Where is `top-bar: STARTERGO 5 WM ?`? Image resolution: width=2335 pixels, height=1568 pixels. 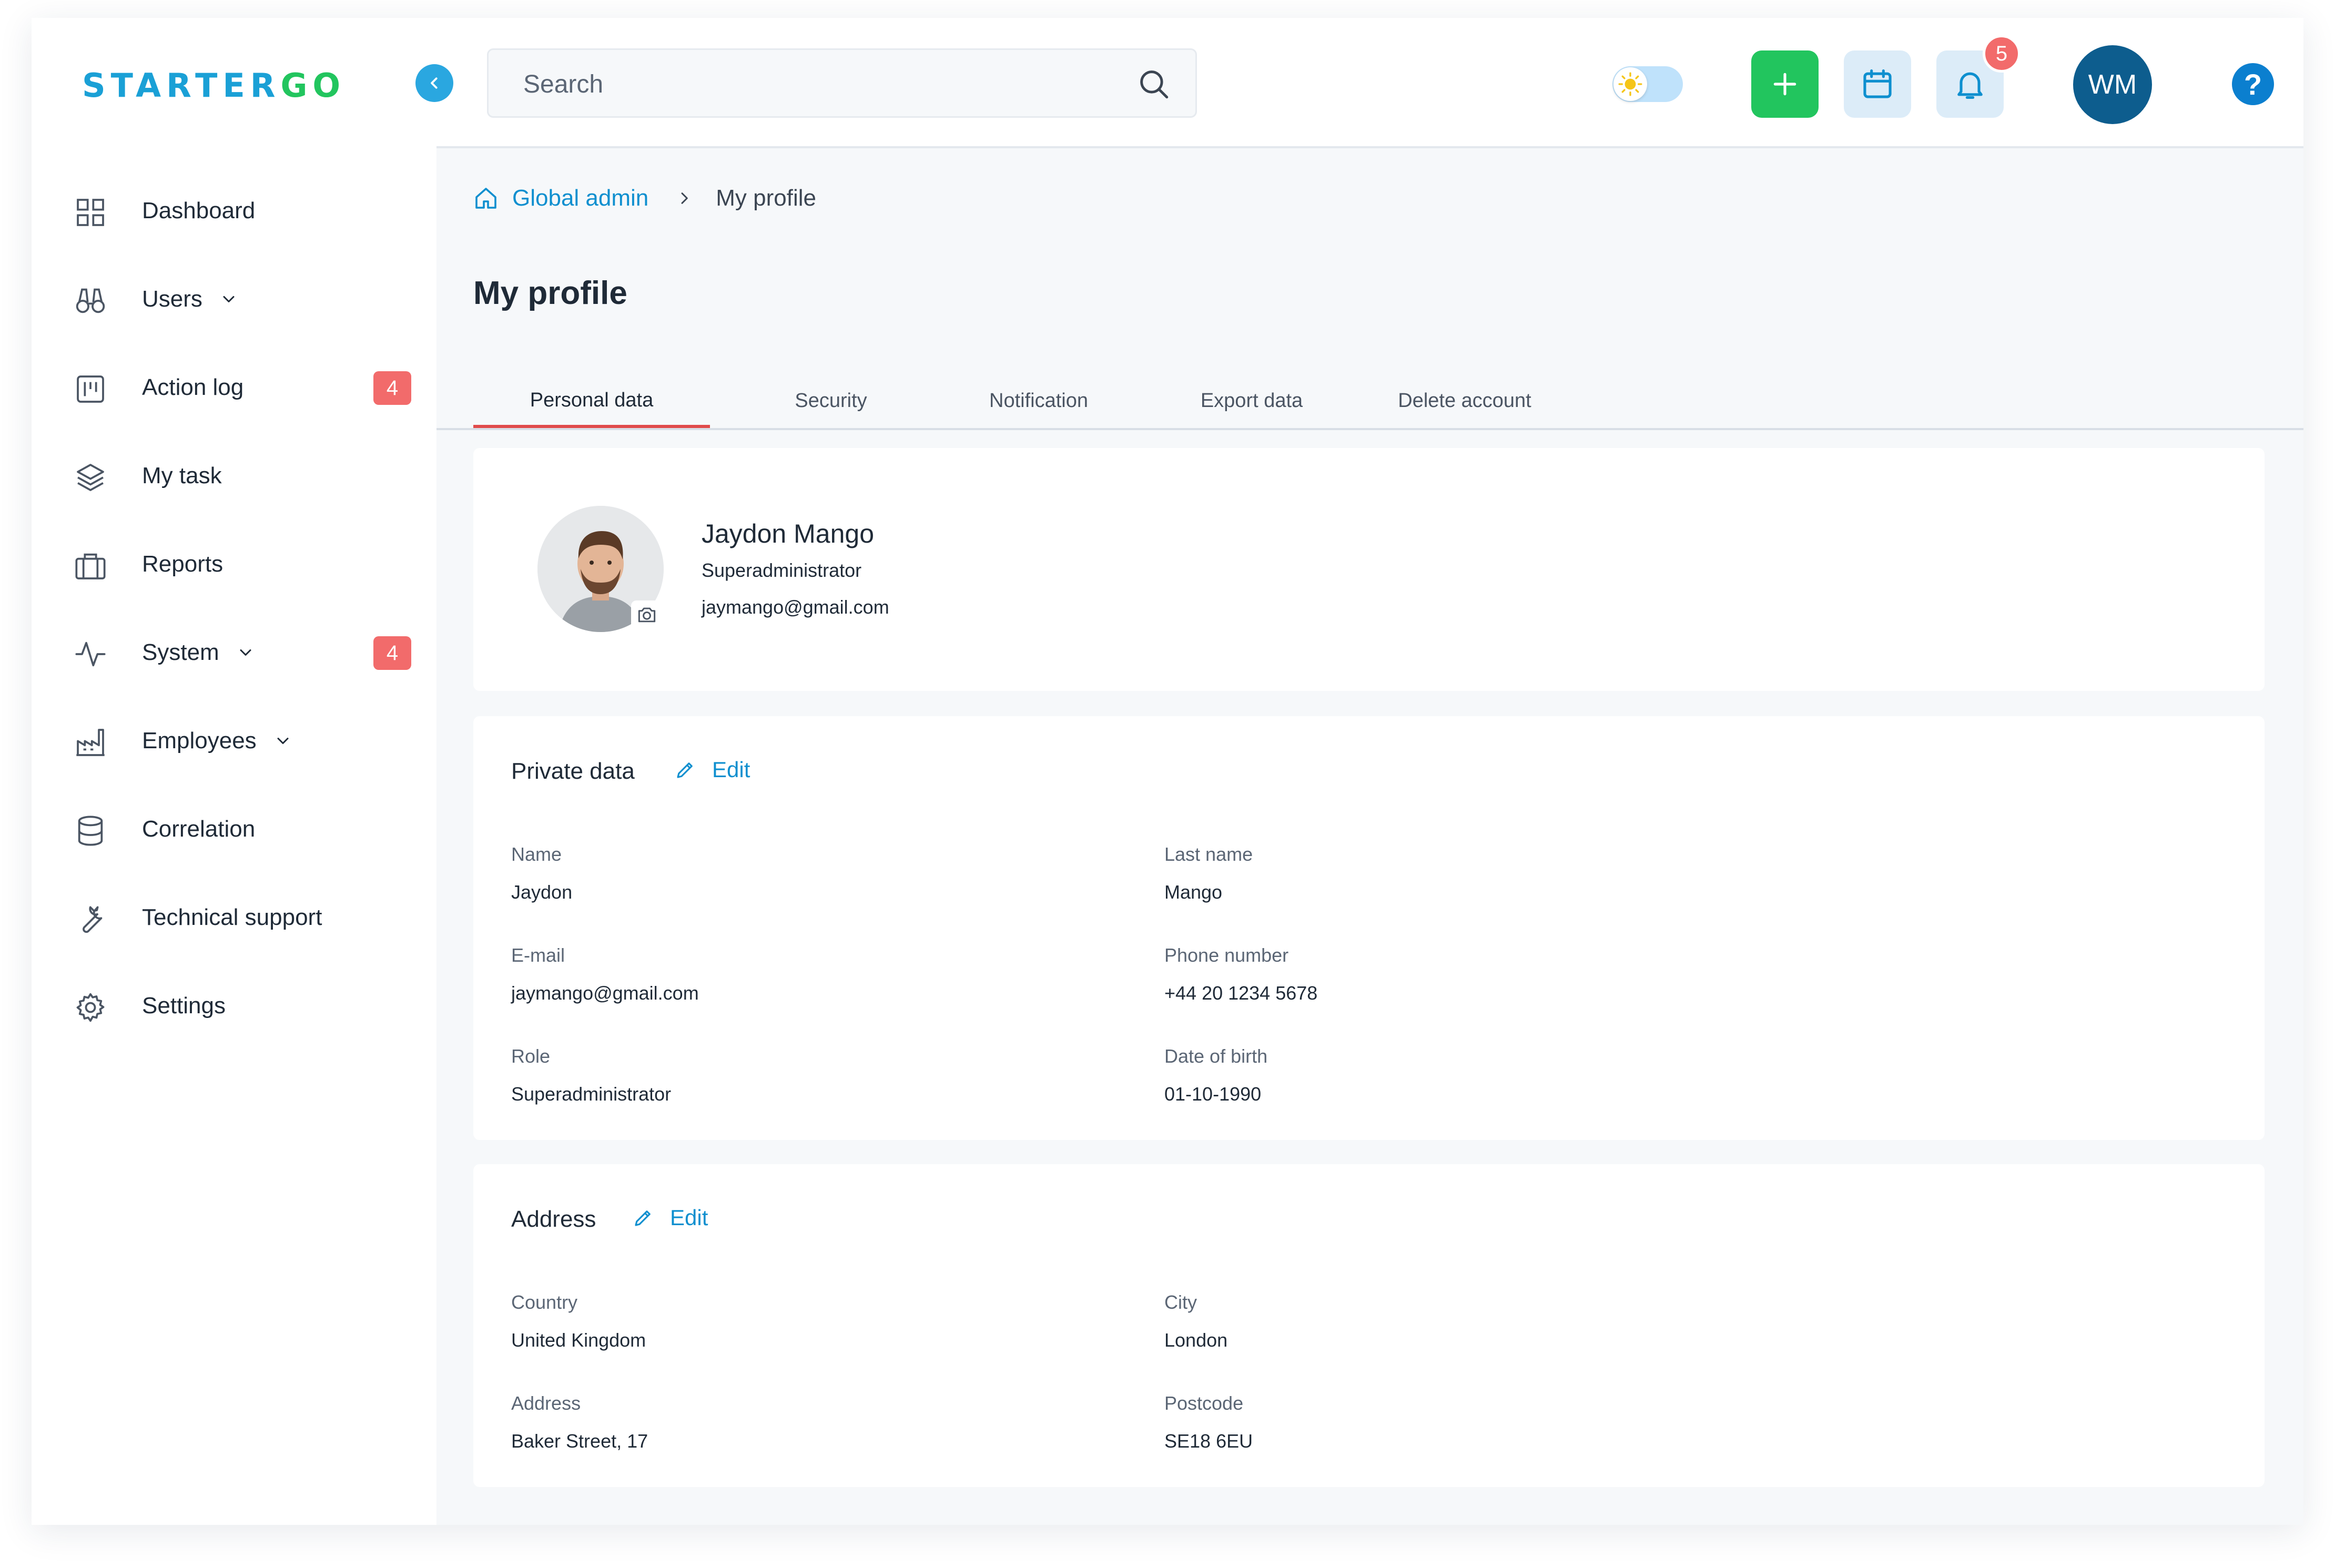
top-bar: STARTERGO 5 WM ? is located at coordinates (1167, 83).